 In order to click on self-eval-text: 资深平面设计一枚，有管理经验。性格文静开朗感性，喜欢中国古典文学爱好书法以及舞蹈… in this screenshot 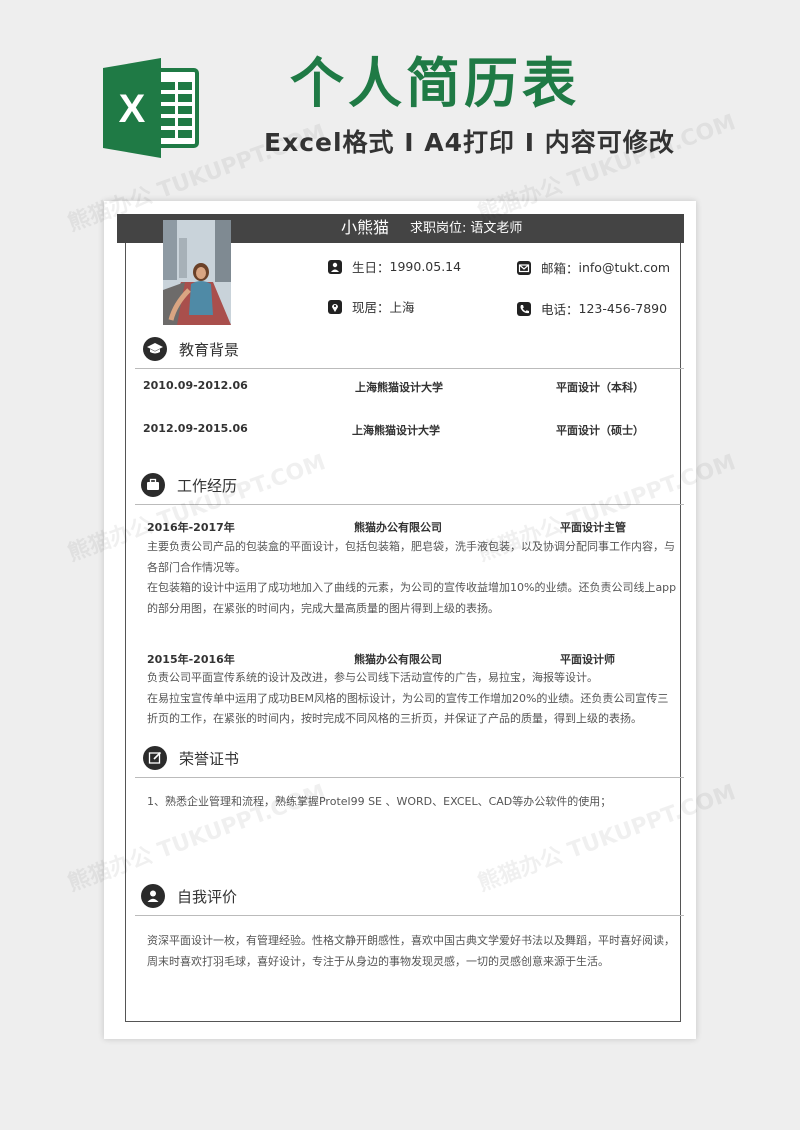, I will do `click(411, 951)`.